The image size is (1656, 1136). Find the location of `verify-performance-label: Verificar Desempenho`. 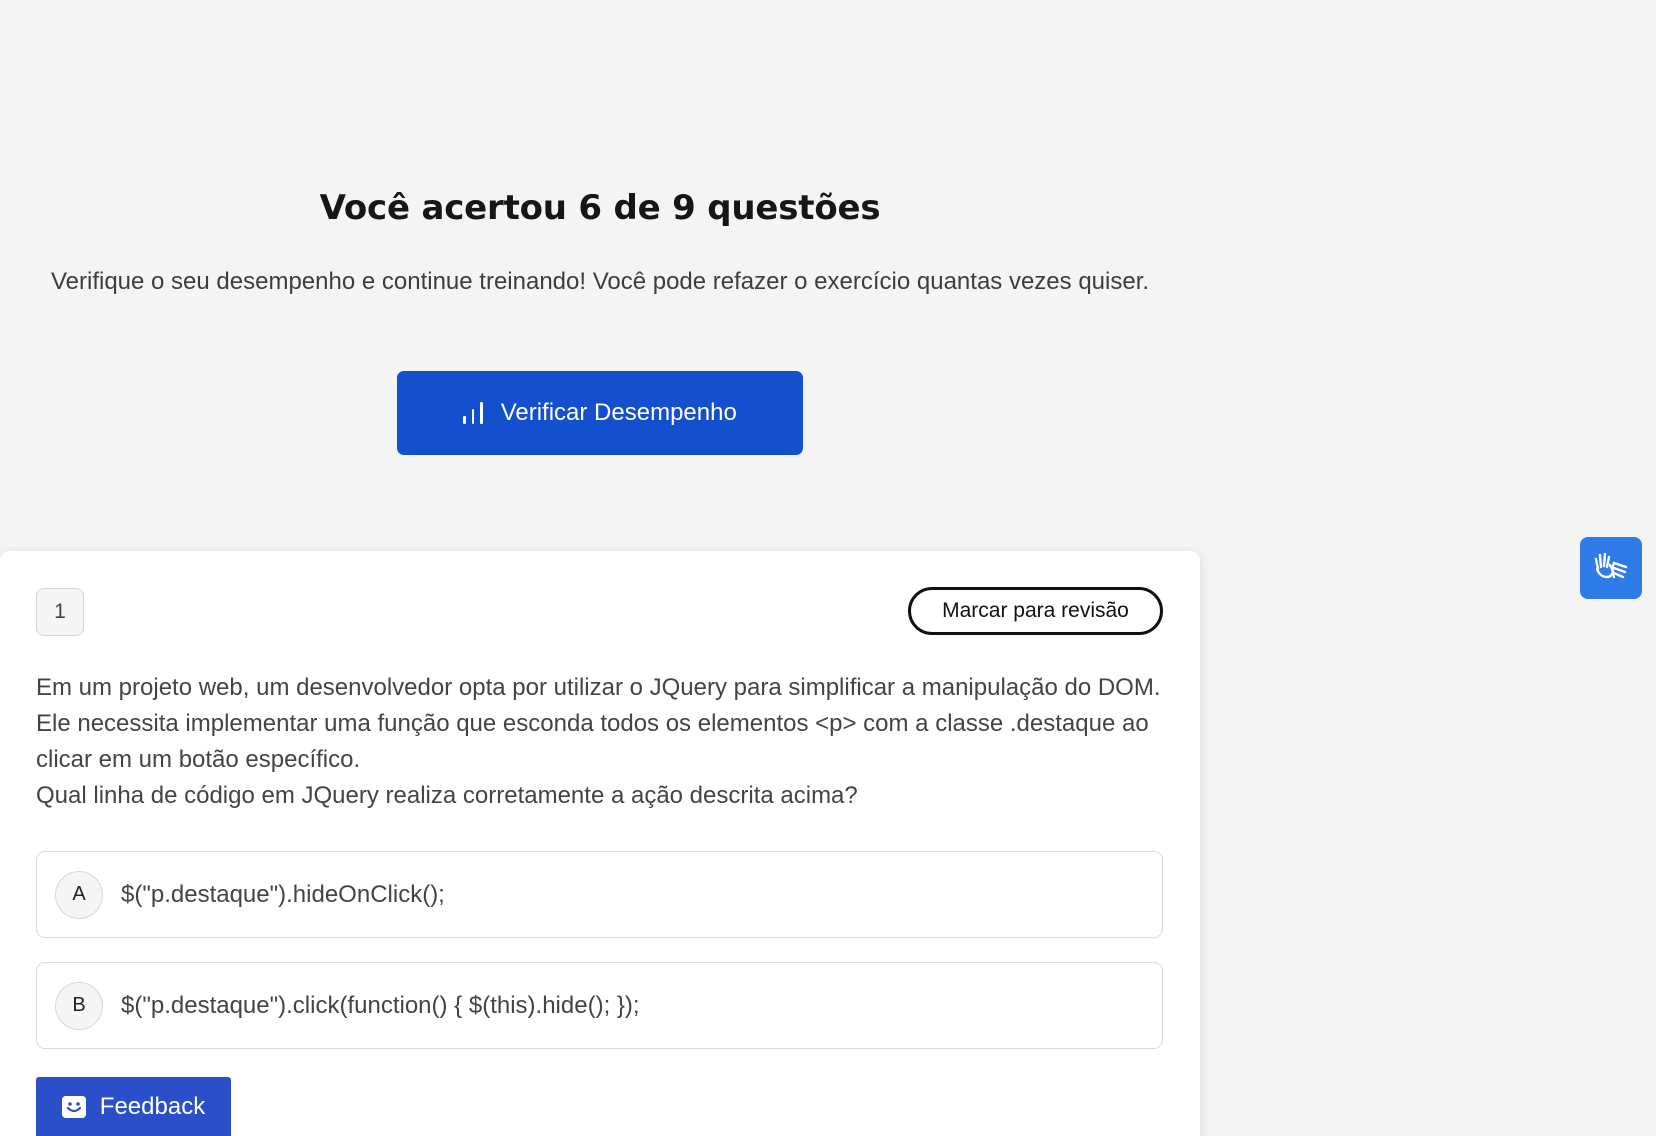

verify-performance-label: Verificar Desempenho is located at coordinates (618, 412).